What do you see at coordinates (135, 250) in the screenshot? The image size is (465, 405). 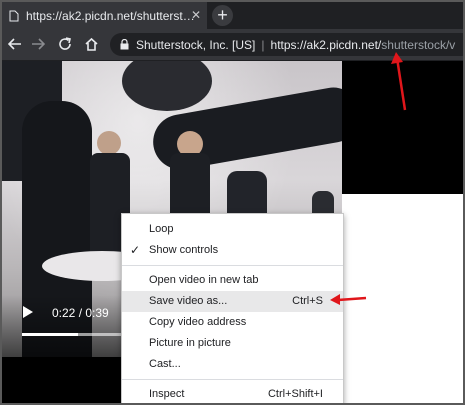 I see `check-icon: ✓` at bounding box center [135, 250].